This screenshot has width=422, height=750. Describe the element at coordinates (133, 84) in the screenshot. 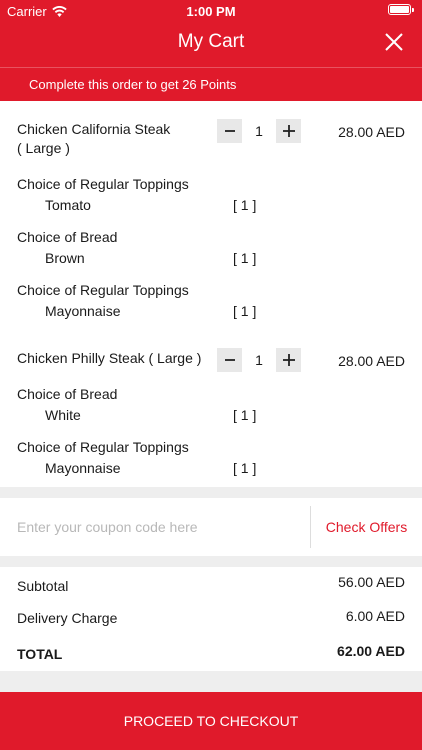

I see `points-message: Complete this order to get 26 Points` at that location.